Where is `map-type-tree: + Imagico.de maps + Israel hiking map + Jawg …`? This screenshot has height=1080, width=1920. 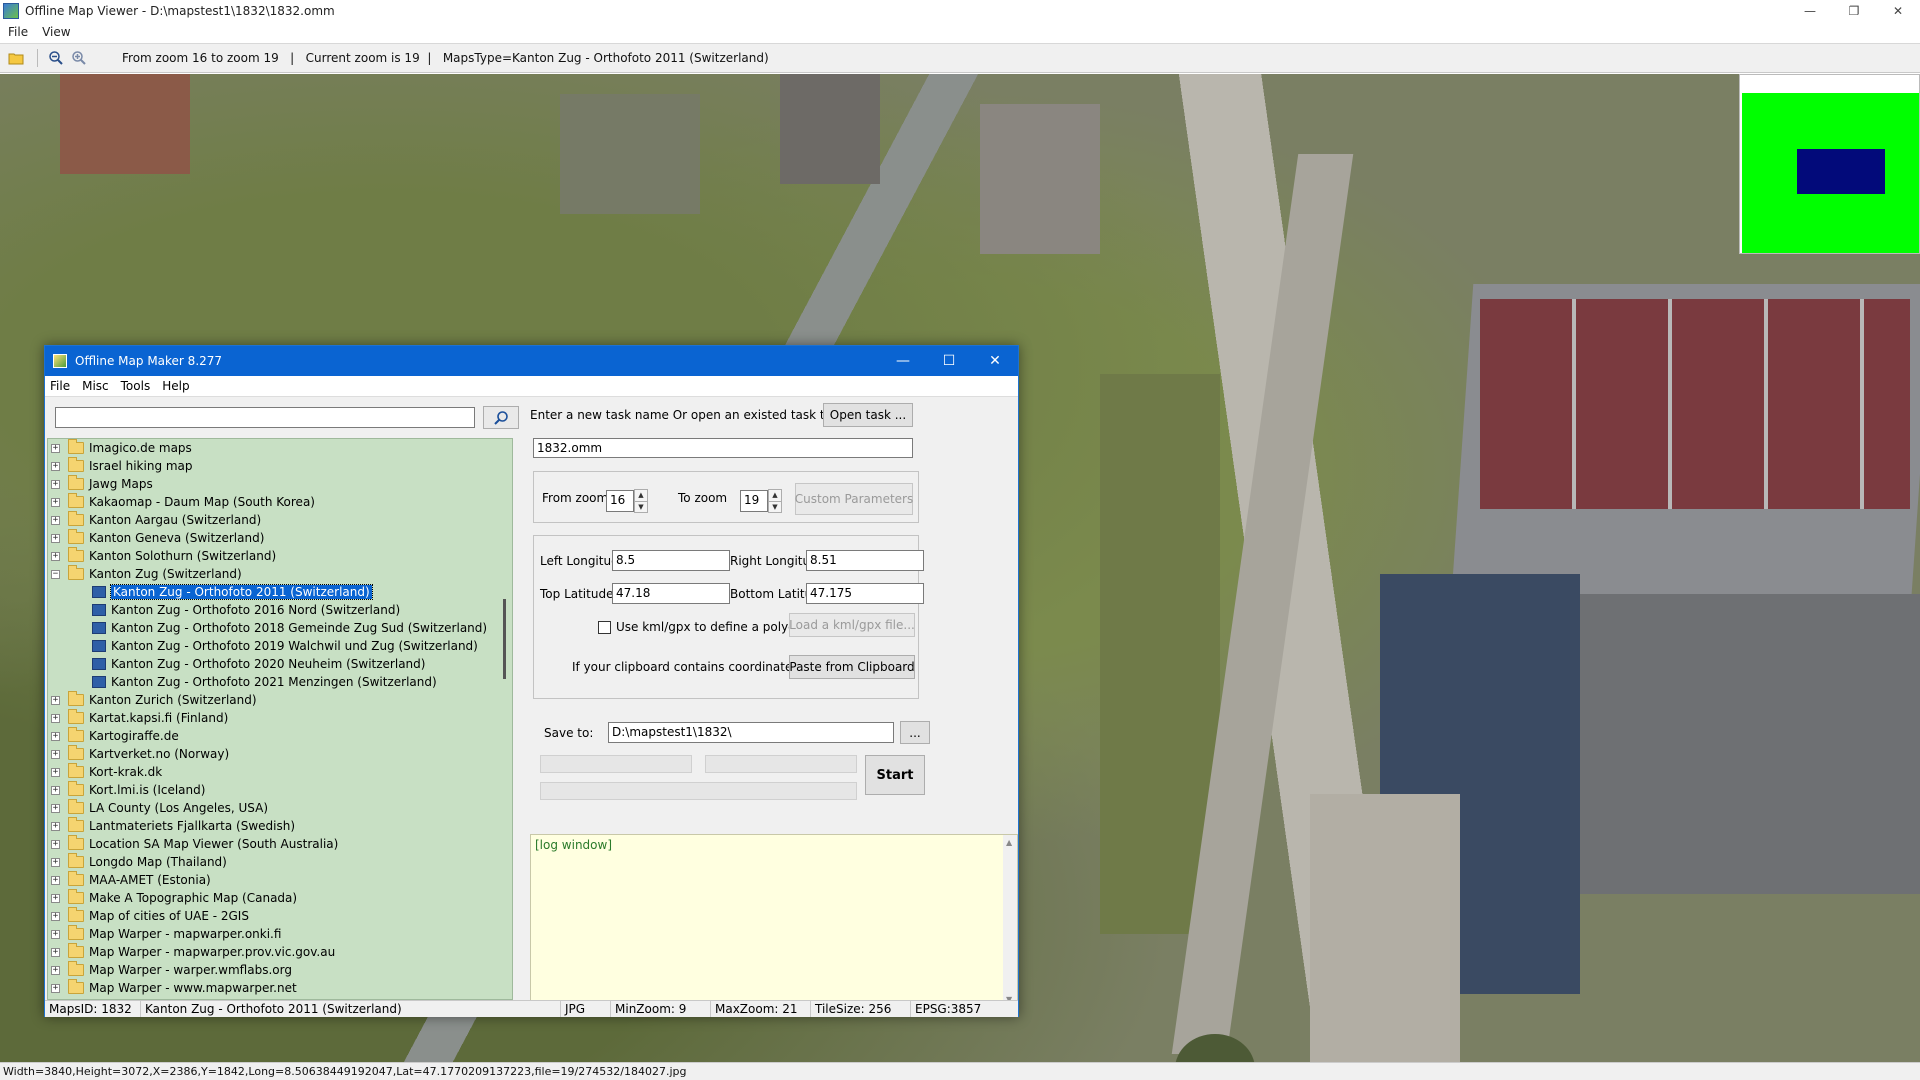
map-type-tree: + Imagico.de maps + Israel hiking map + Jawg … is located at coordinates (280, 719).